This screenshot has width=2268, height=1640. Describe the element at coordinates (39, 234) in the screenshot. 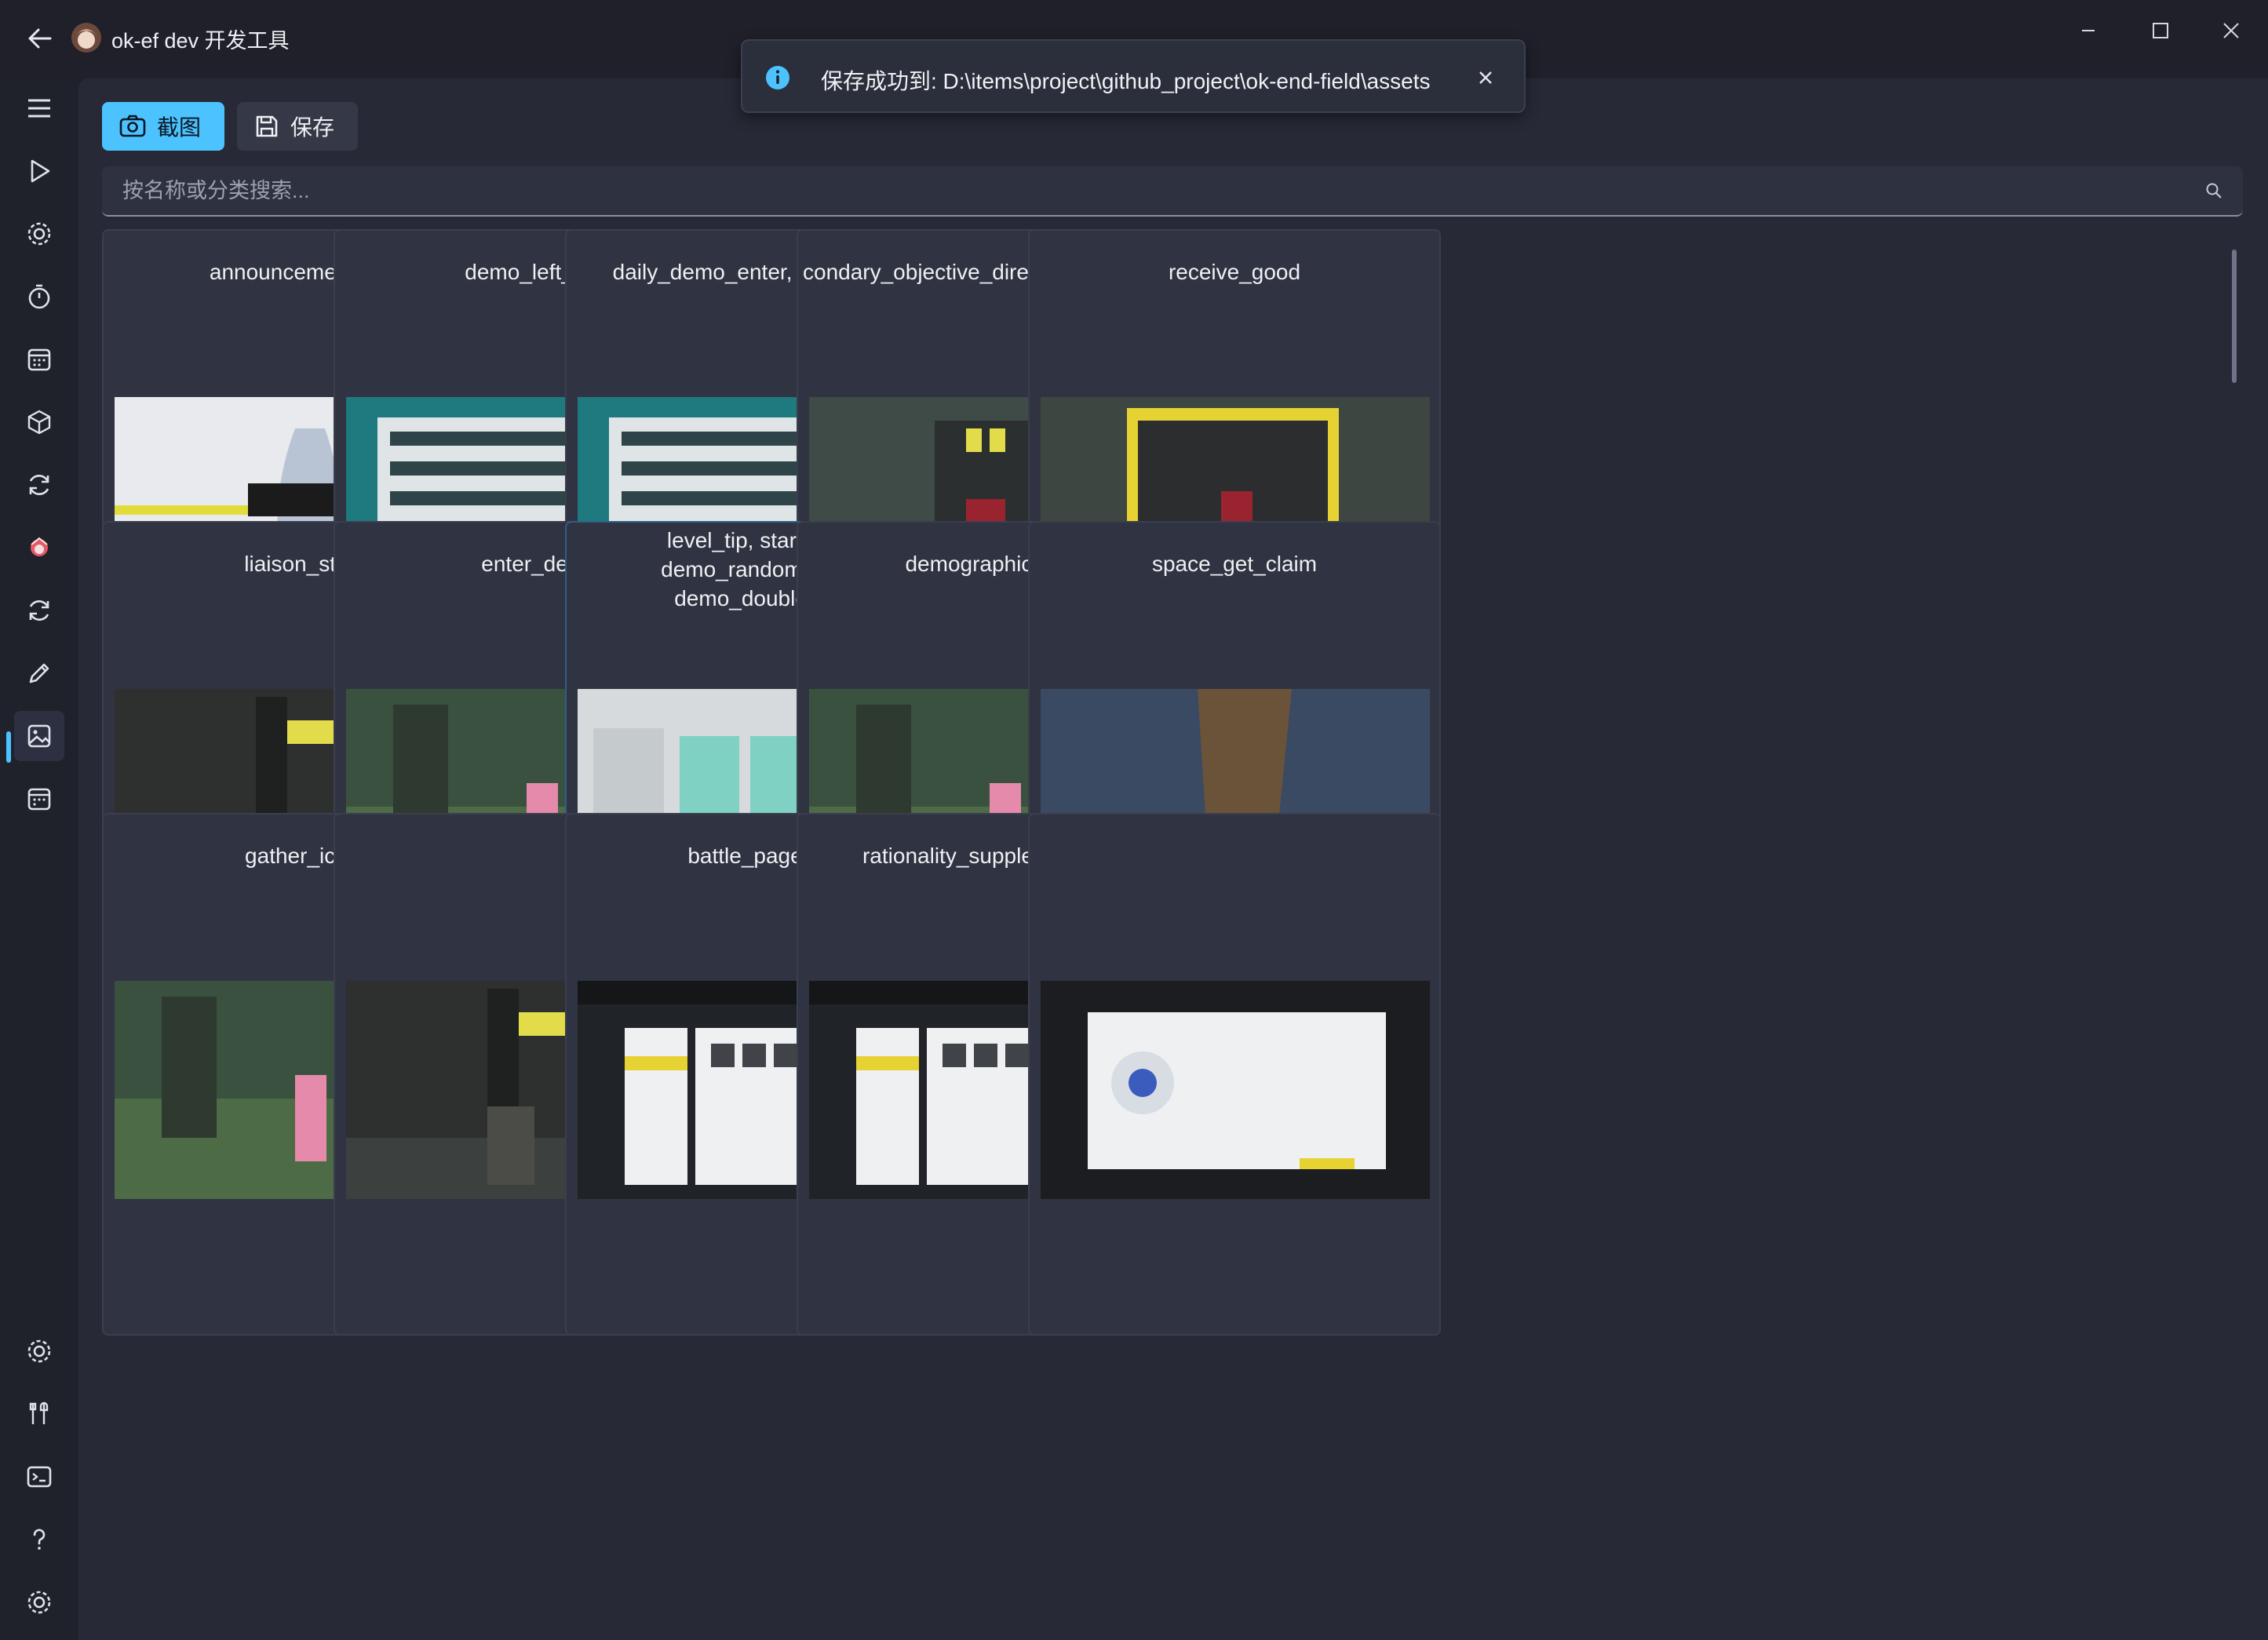

I see `nav-gear-icon` at that location.